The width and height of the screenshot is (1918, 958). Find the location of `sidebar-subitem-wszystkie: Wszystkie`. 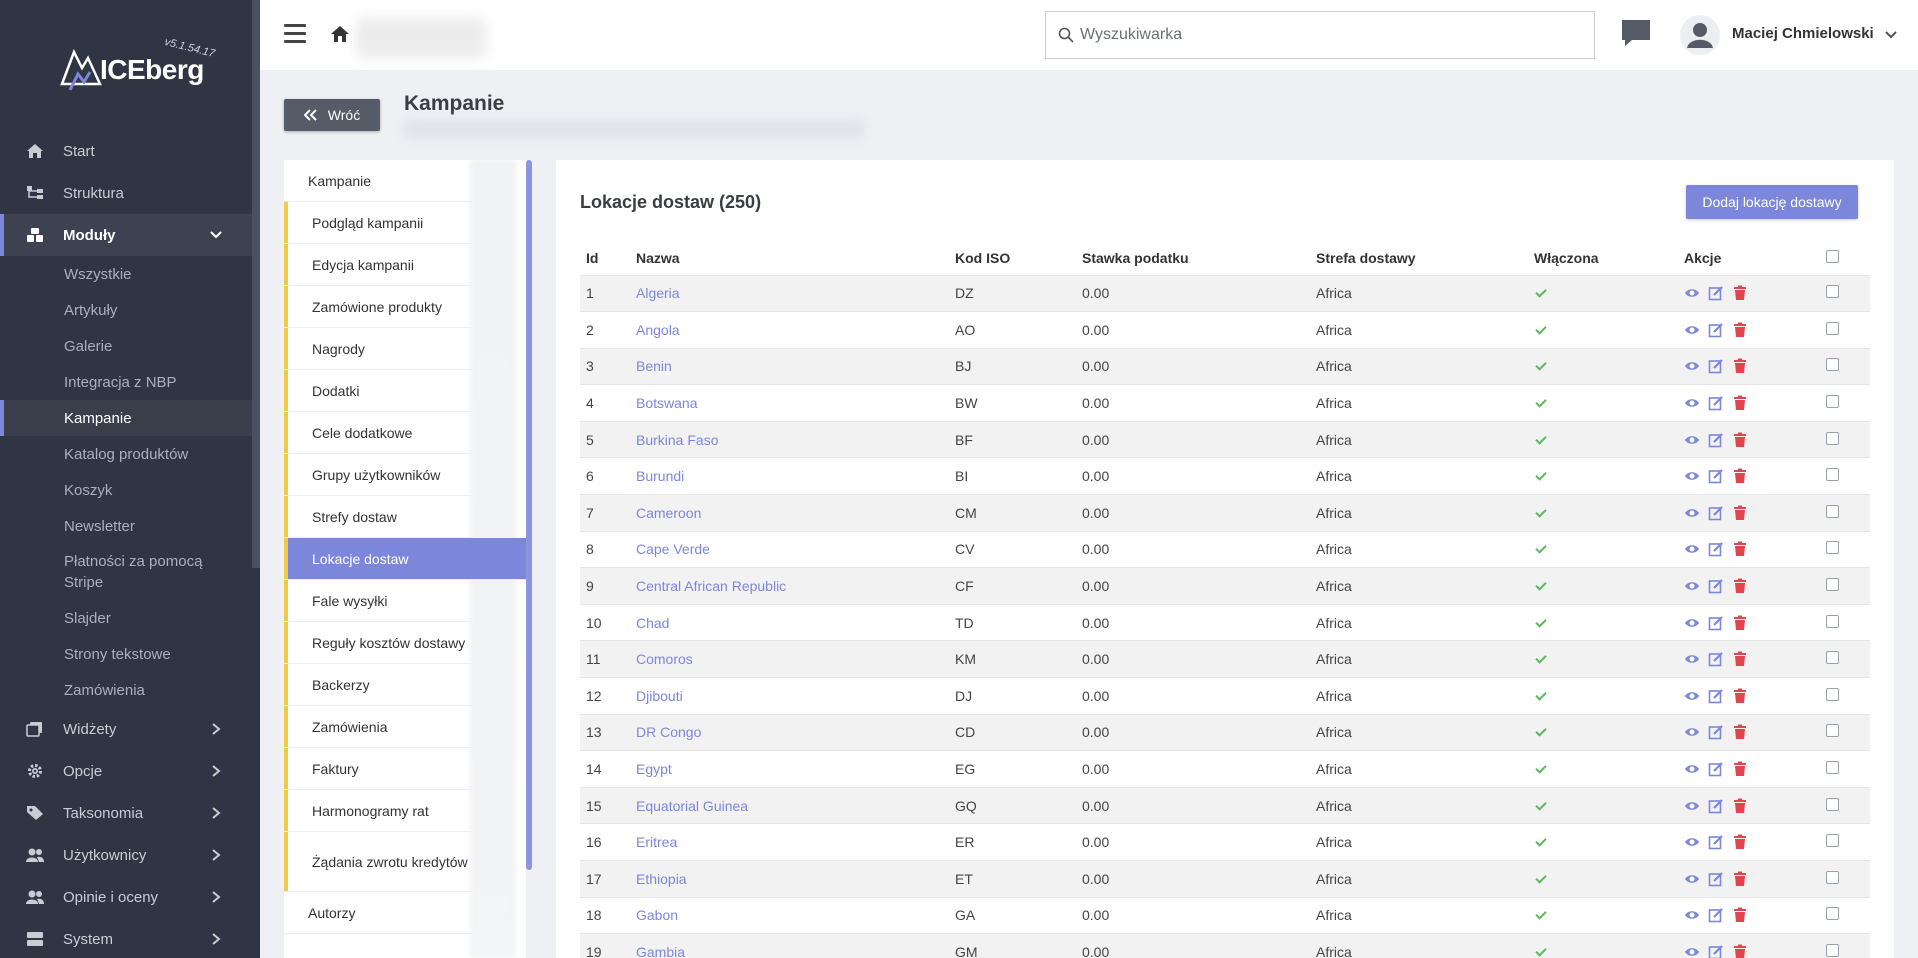

sidebar-subitem-wszystkie: Wszystkie is located at coordinates (126, 274).